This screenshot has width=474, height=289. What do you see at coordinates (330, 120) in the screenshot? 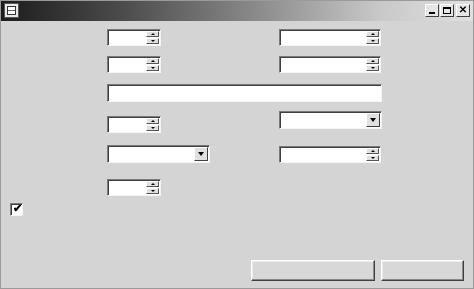
I see `right-combo-box` at bounding box center [330, 120].